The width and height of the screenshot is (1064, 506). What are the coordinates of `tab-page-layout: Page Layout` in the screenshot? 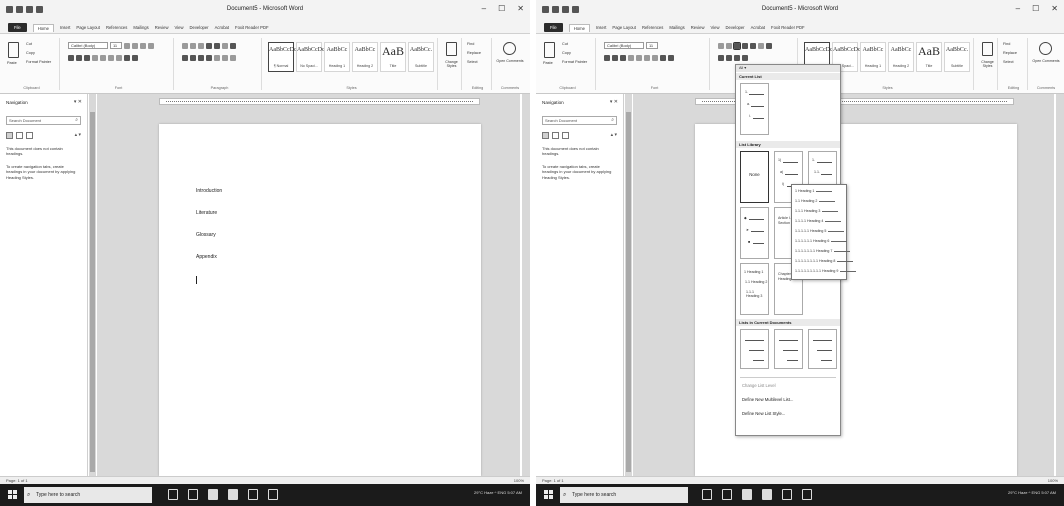 It's located at (624, 27).